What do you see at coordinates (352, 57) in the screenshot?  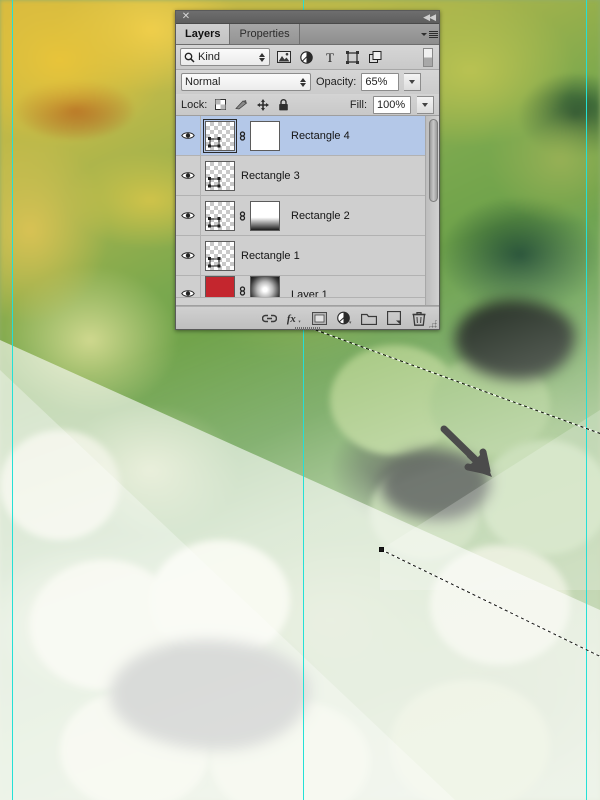 I see `filter-shape-layers-icon` at bounding box center [352, 57].